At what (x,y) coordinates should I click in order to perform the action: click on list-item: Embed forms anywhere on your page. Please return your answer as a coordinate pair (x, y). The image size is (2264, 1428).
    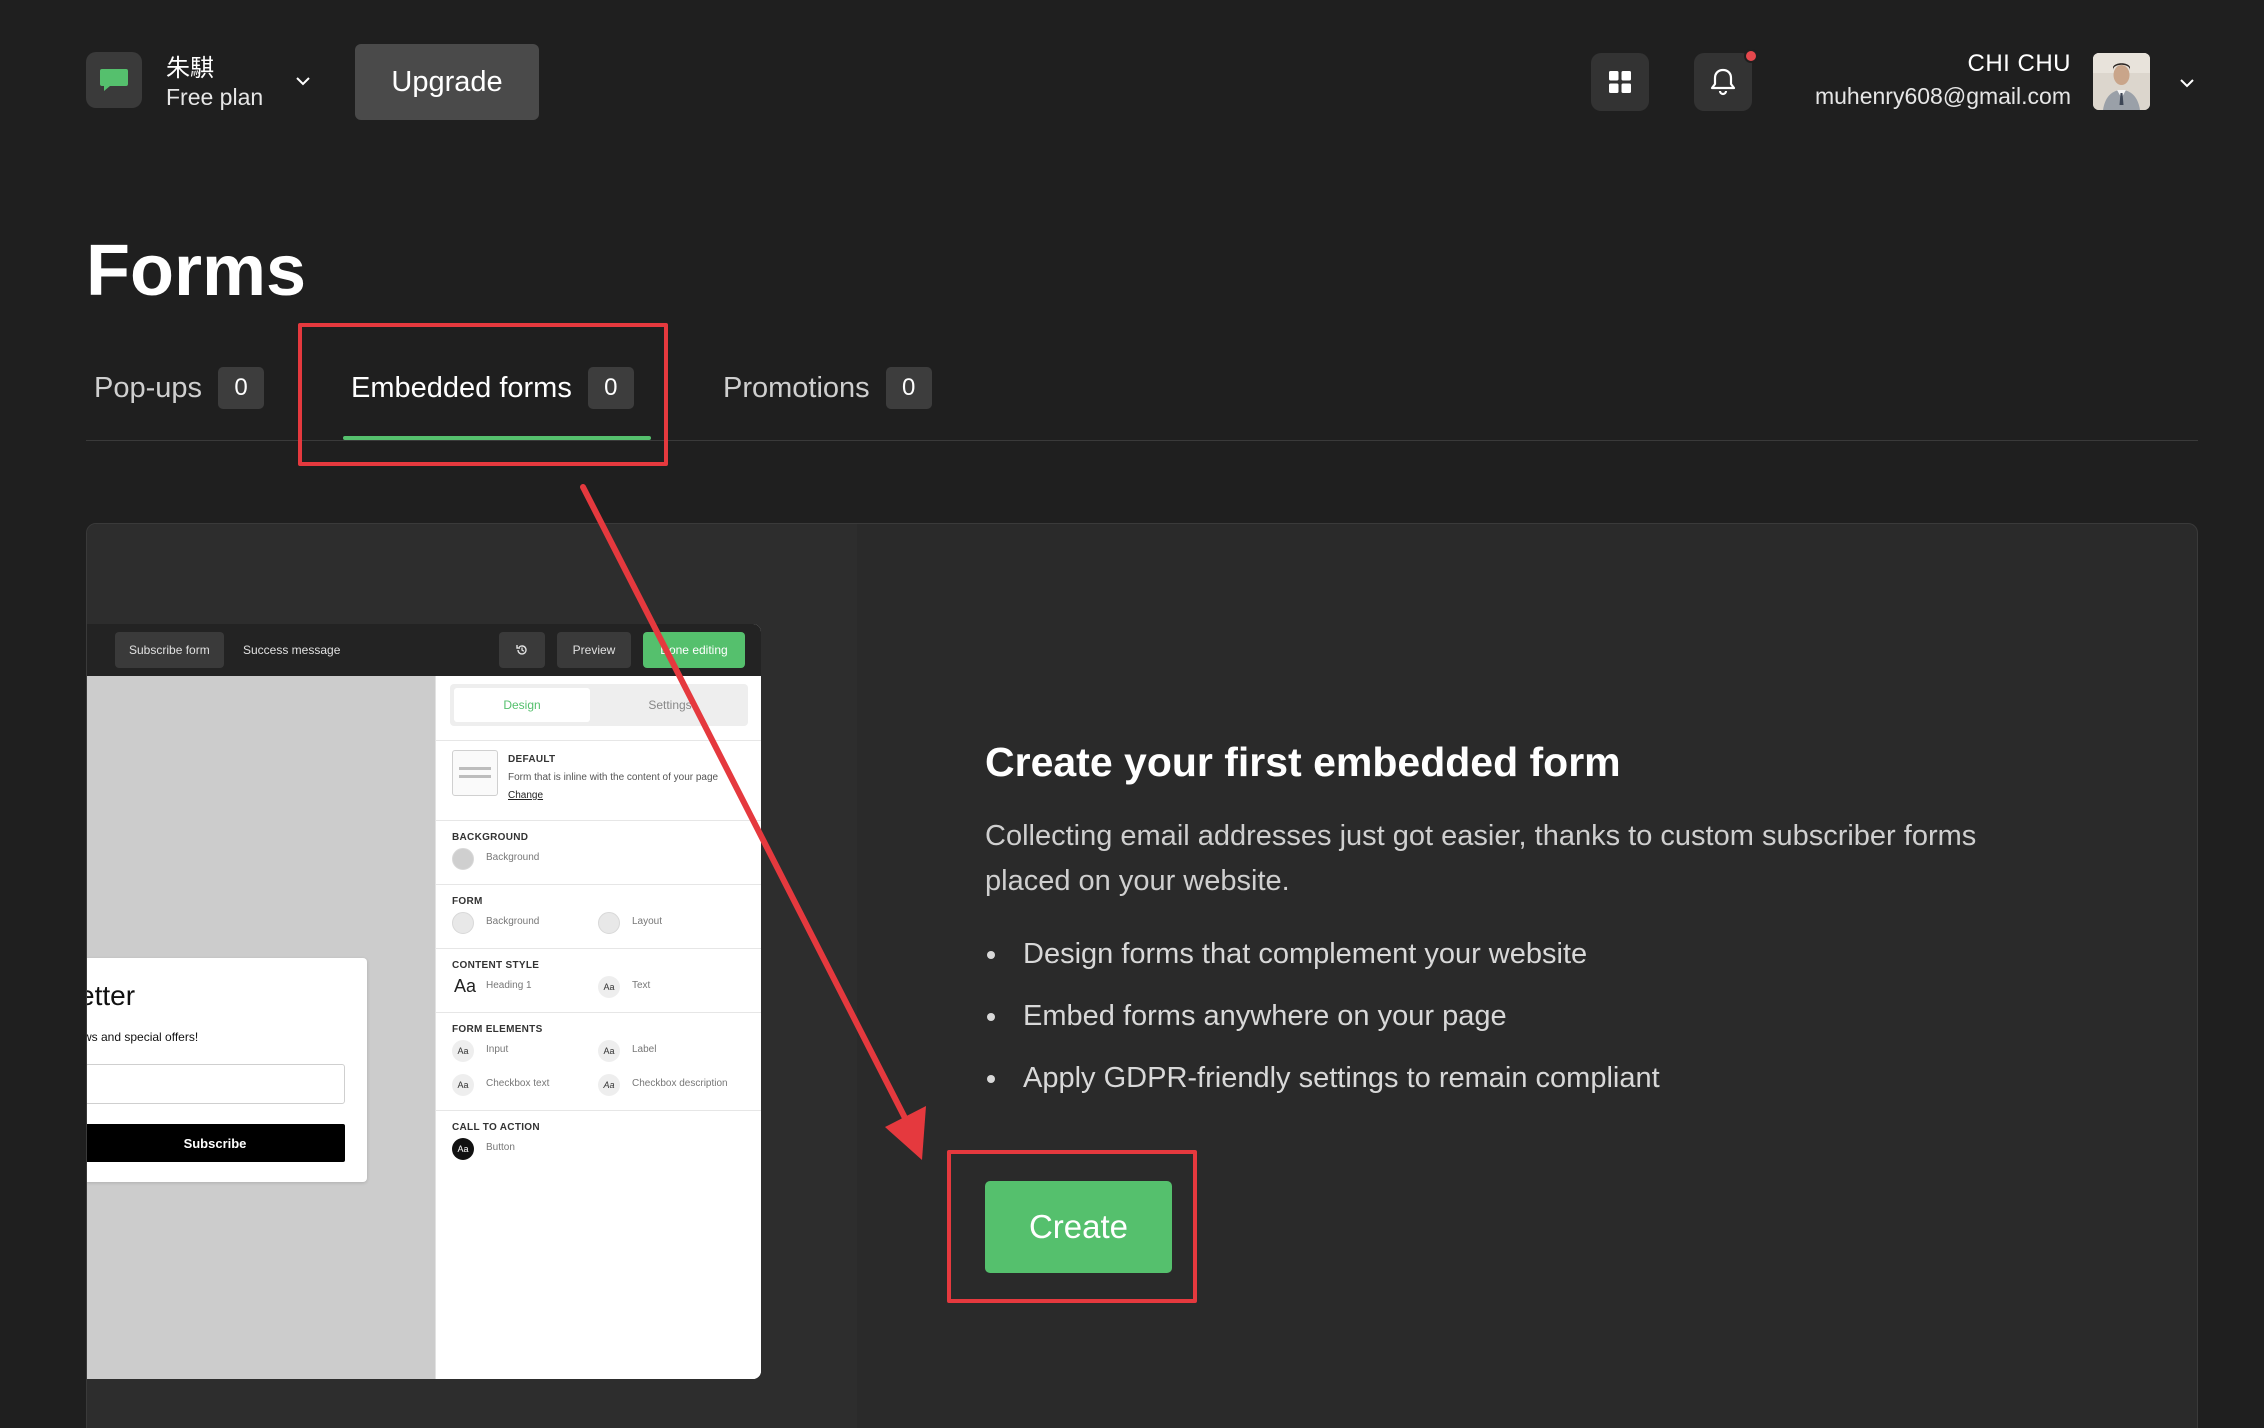
    Looking at the image, I should click on (1322, 1027).